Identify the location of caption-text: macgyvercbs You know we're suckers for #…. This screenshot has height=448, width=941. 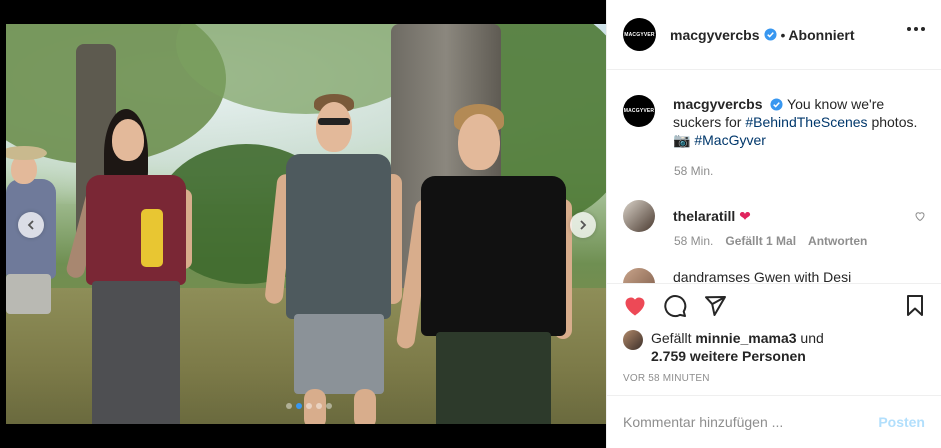
(798, 122).